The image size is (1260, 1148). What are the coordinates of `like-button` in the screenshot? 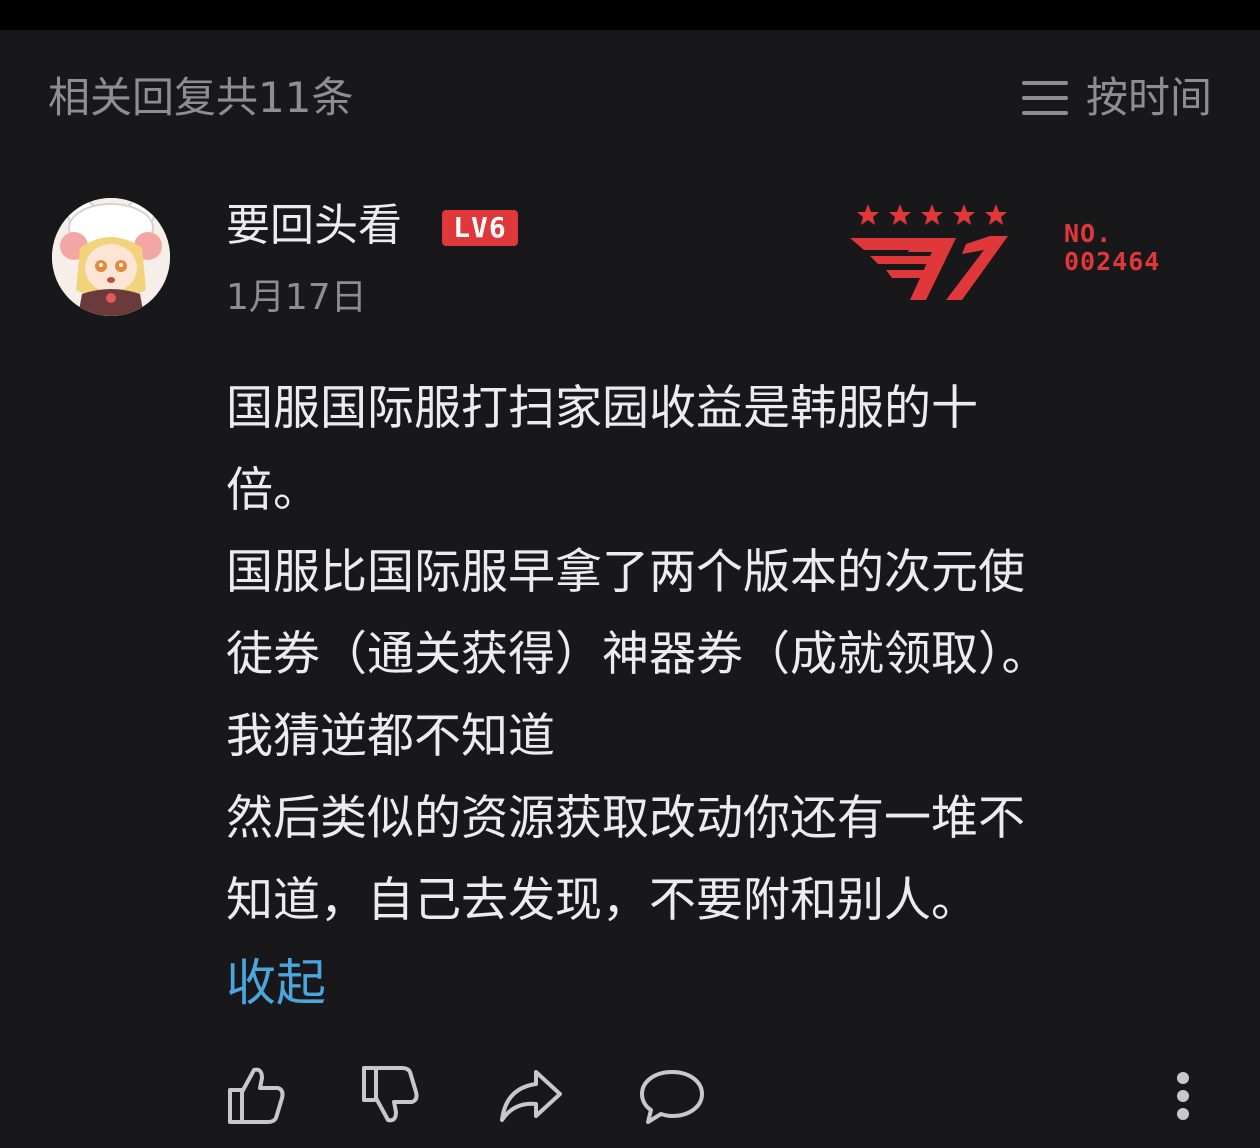 It's located at (258, 1096).